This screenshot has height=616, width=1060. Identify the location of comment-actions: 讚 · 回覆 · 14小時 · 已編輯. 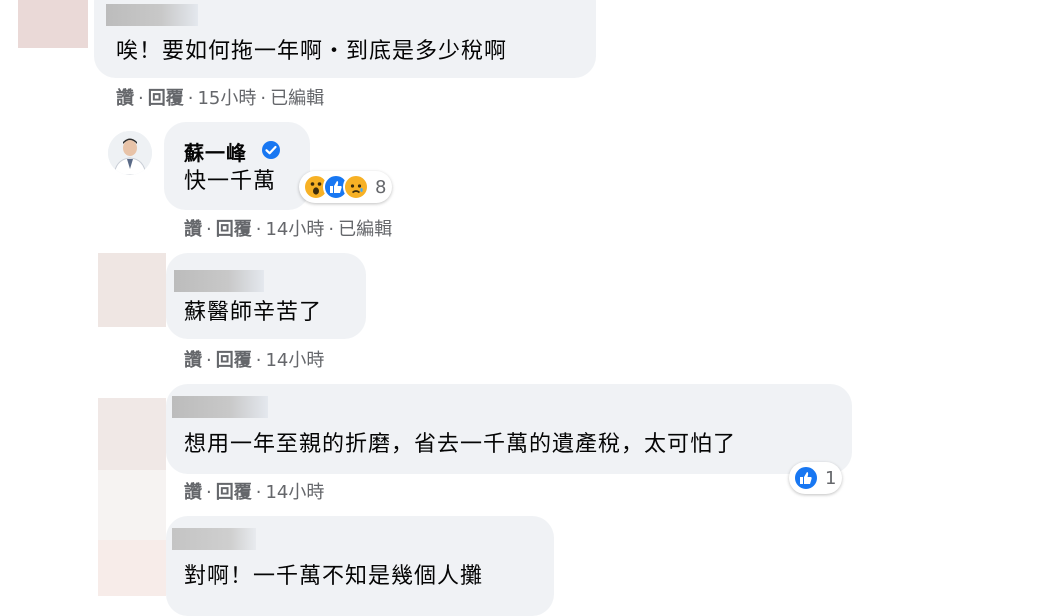
(288, 230).